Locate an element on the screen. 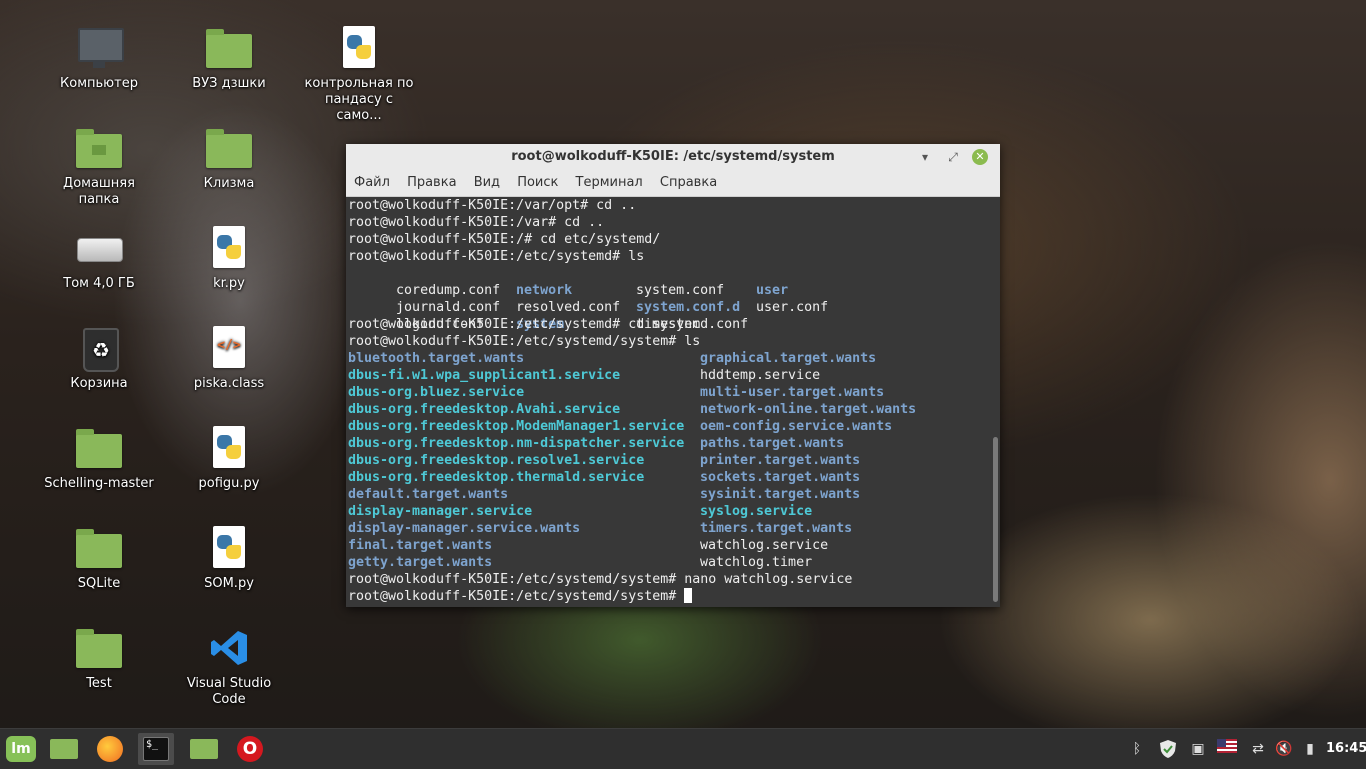 Image resolution: width=1366 pixels, height=769 pixels. ls-entry: hddtemp.service is located at coordinates (760, 375).